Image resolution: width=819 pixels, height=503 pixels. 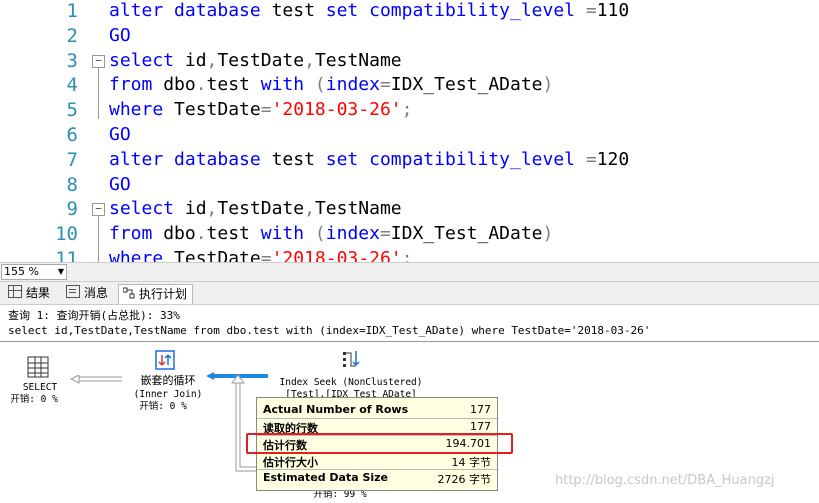 What do you see at coordinates (409, 293) in the screenshot?
I see `result-tabs: 结果 消息 执行计划` at bounding box center [409, 293].